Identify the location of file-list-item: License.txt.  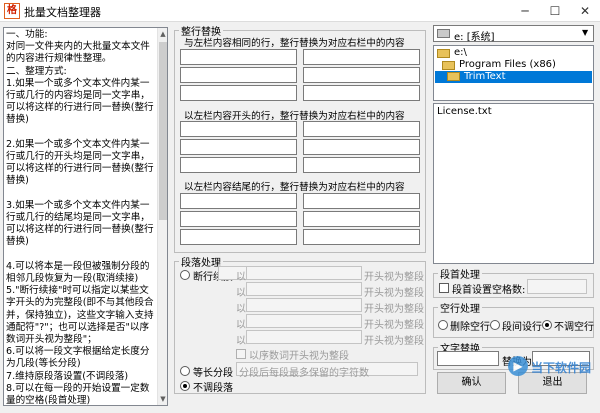
(464, 111).